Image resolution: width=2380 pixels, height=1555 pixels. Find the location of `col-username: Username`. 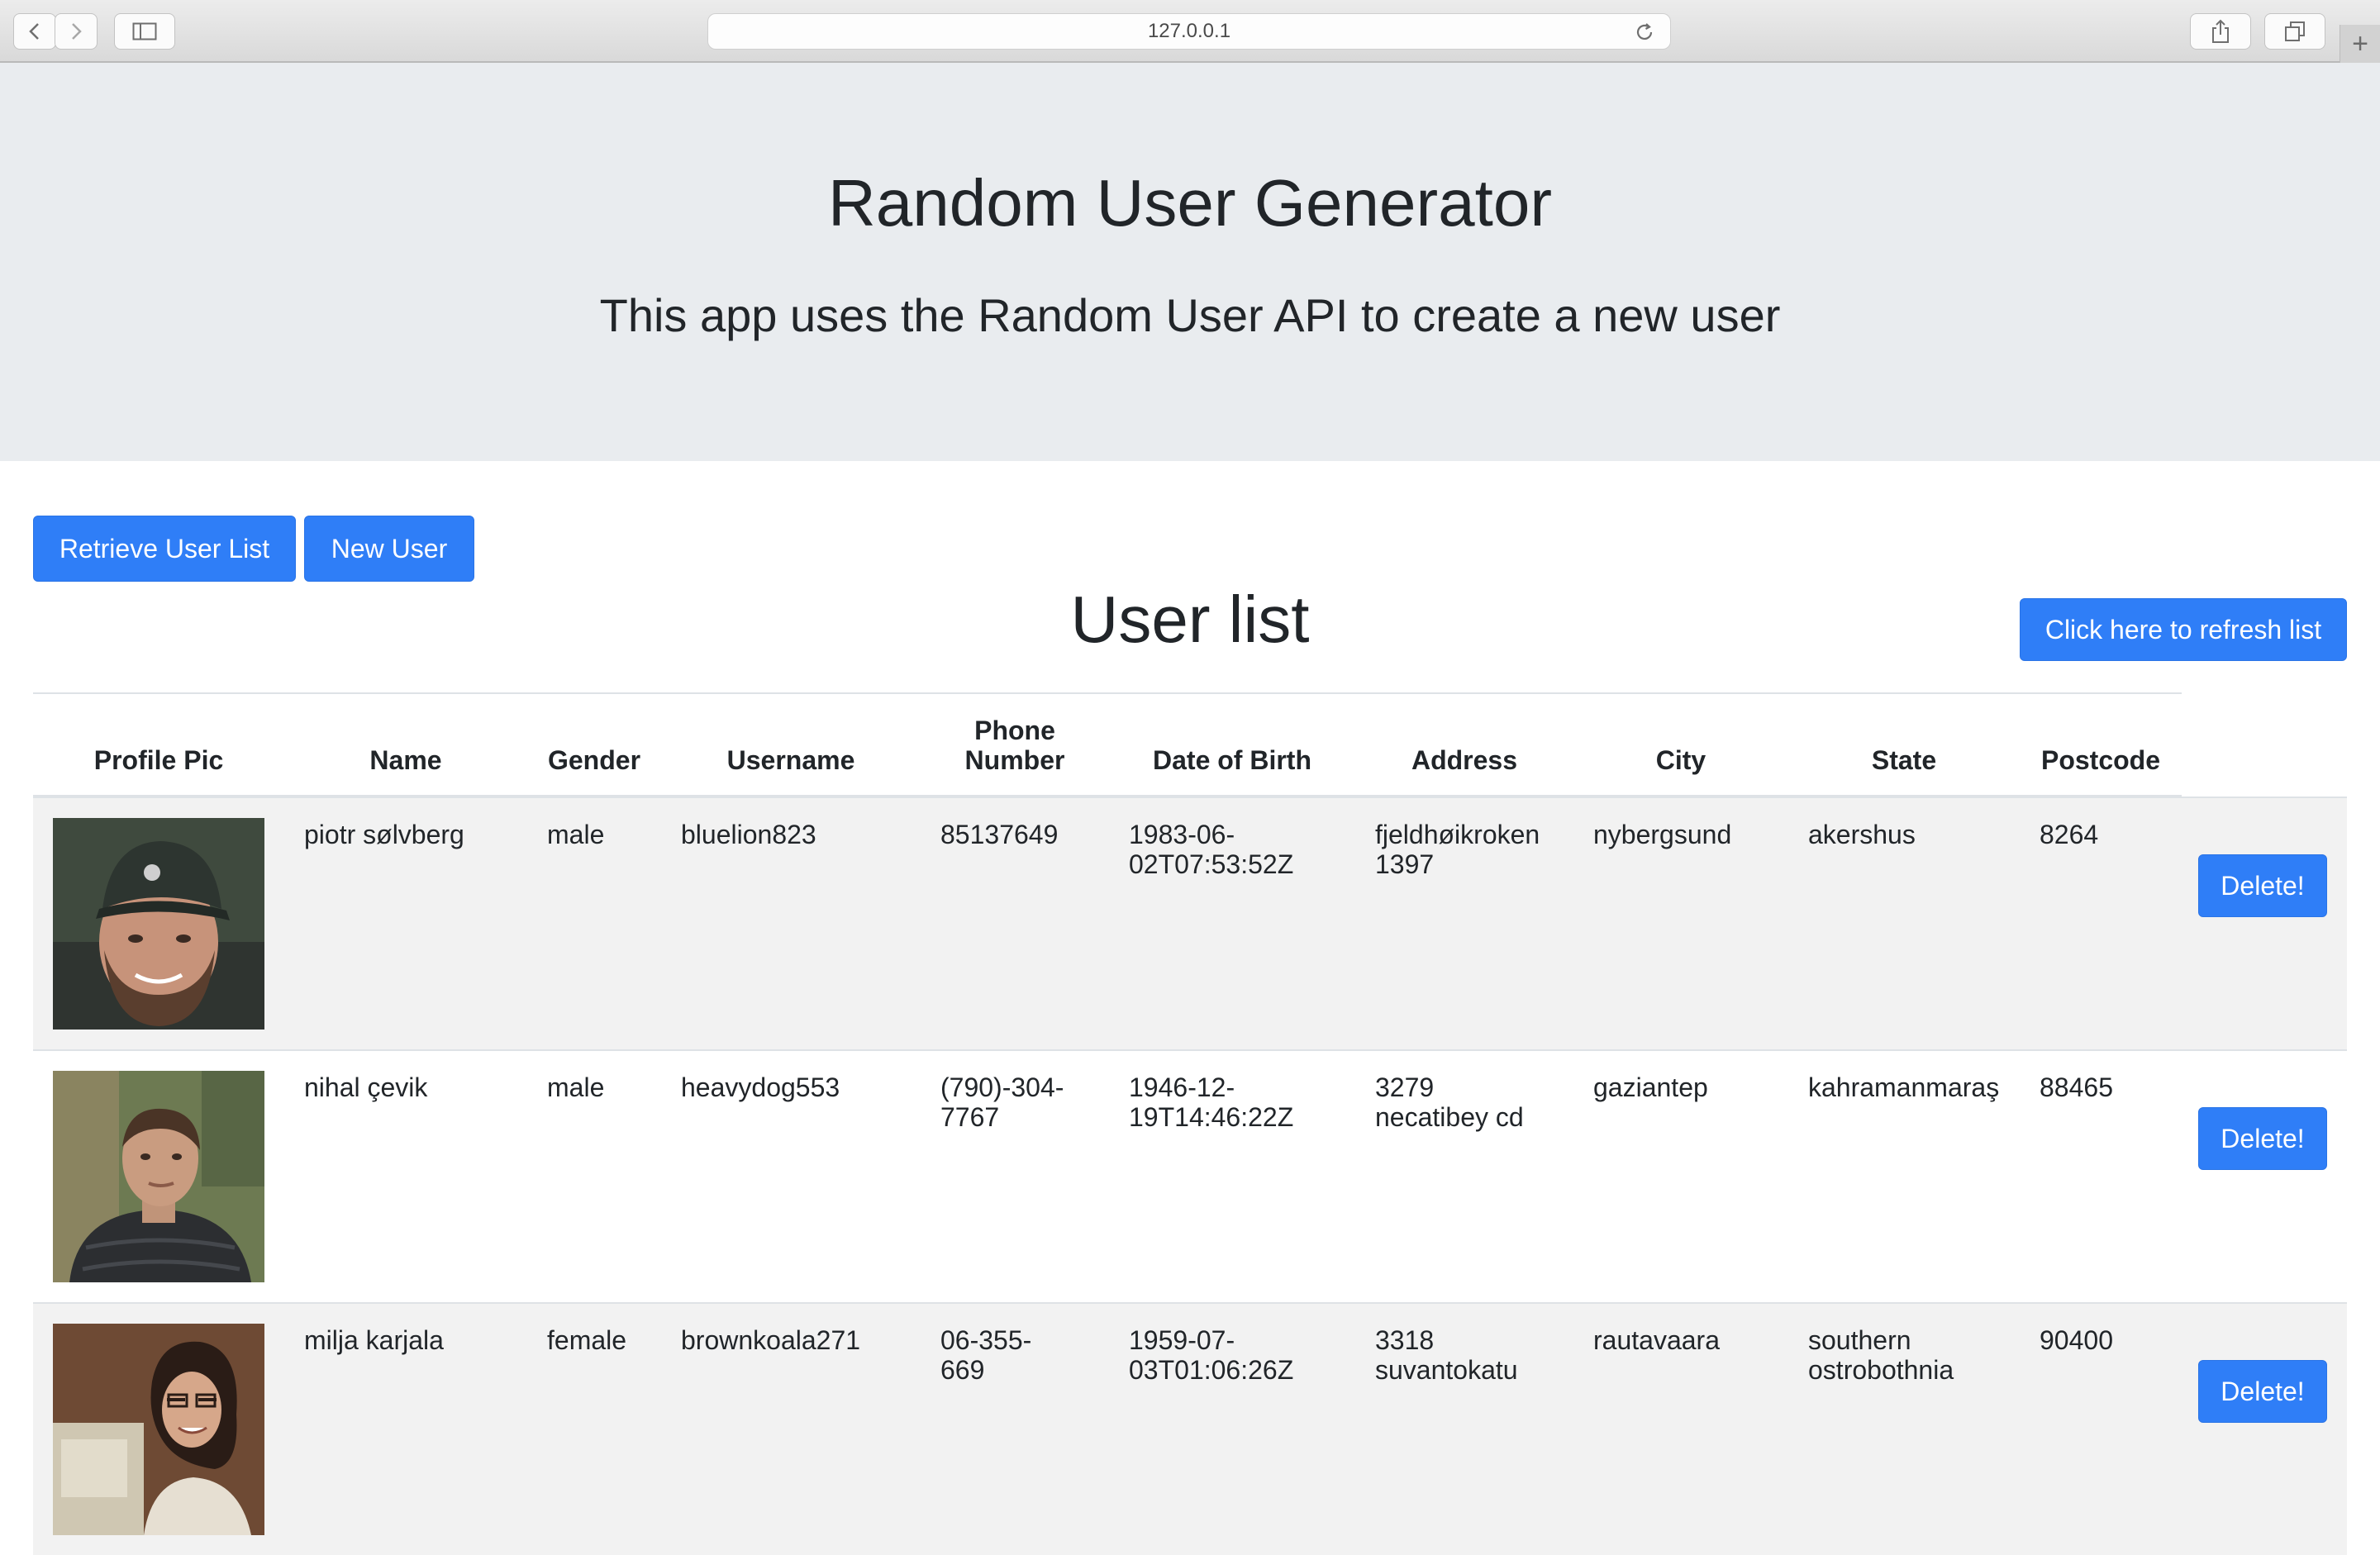

col-username: Username is located at coordinates (790, 760).